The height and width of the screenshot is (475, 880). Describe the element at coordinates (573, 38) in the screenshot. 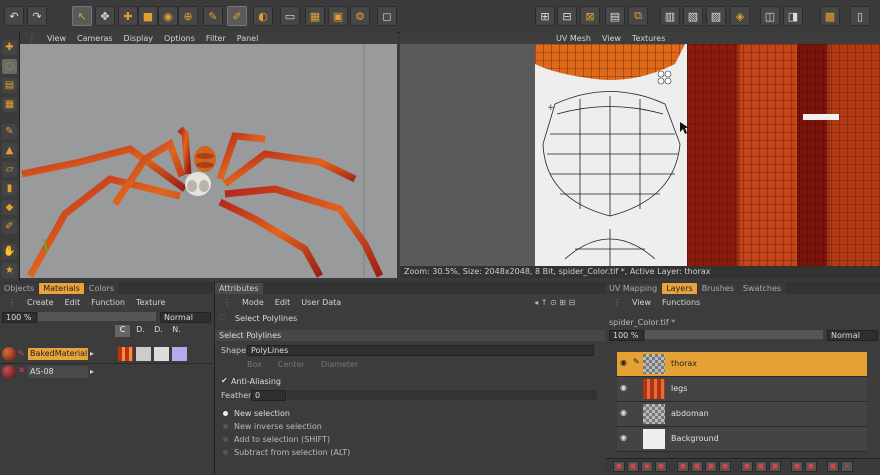

I see `uv-menu-uvmesh: UV Mesh` at that location.